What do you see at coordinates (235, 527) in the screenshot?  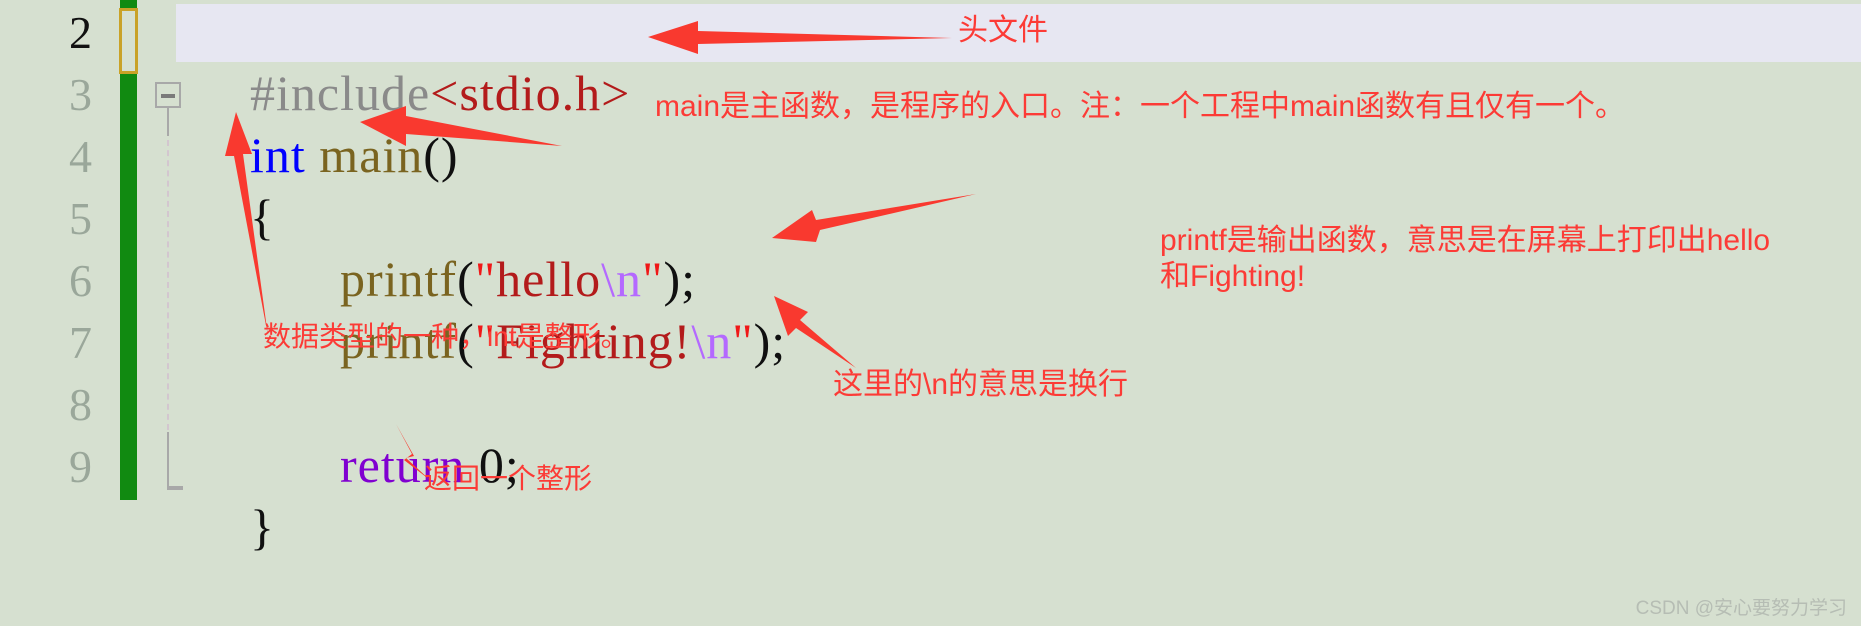 I see `code-line-9: }` at bounding box center [235, 527].